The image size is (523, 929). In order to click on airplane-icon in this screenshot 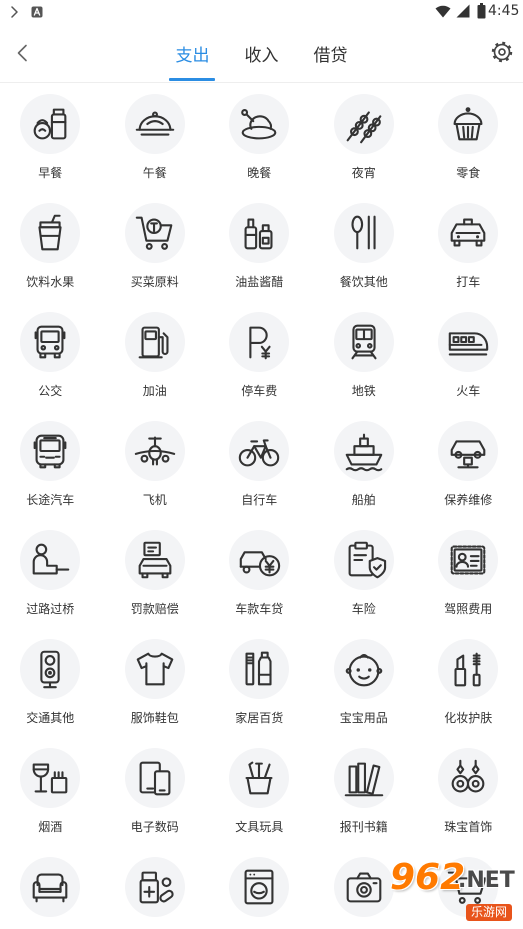, I will do `click(154, 451)`.